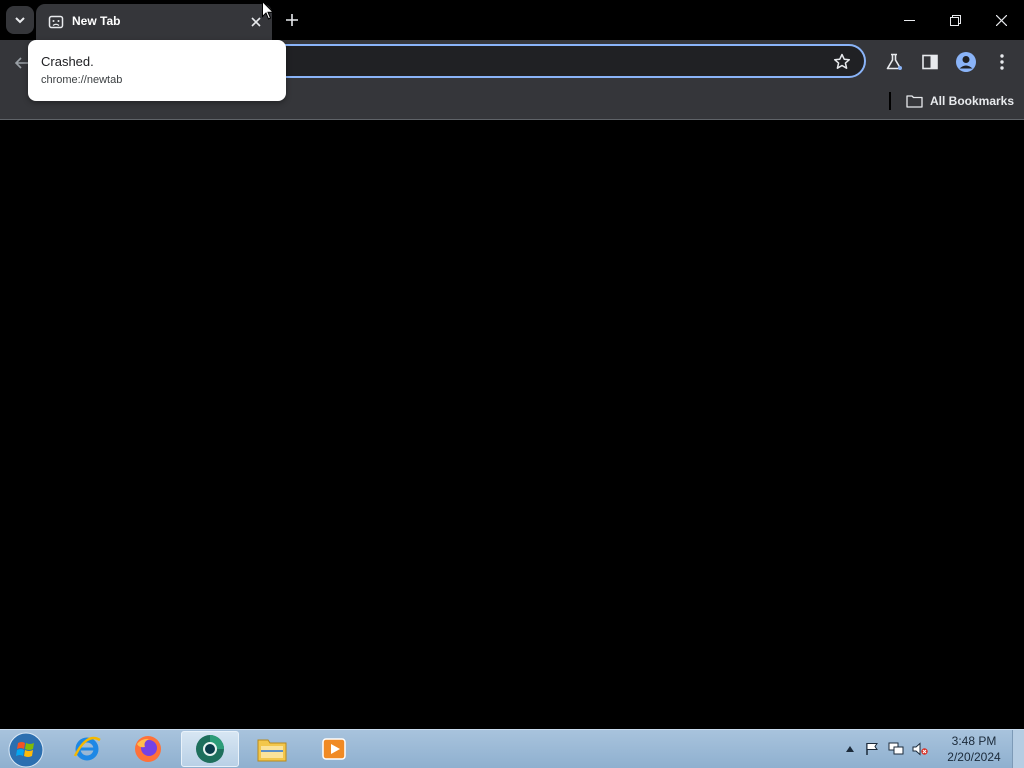  Describe the element at coordinates (1018, 749) in the screenshot. I see `show-desktop-button` at that location.